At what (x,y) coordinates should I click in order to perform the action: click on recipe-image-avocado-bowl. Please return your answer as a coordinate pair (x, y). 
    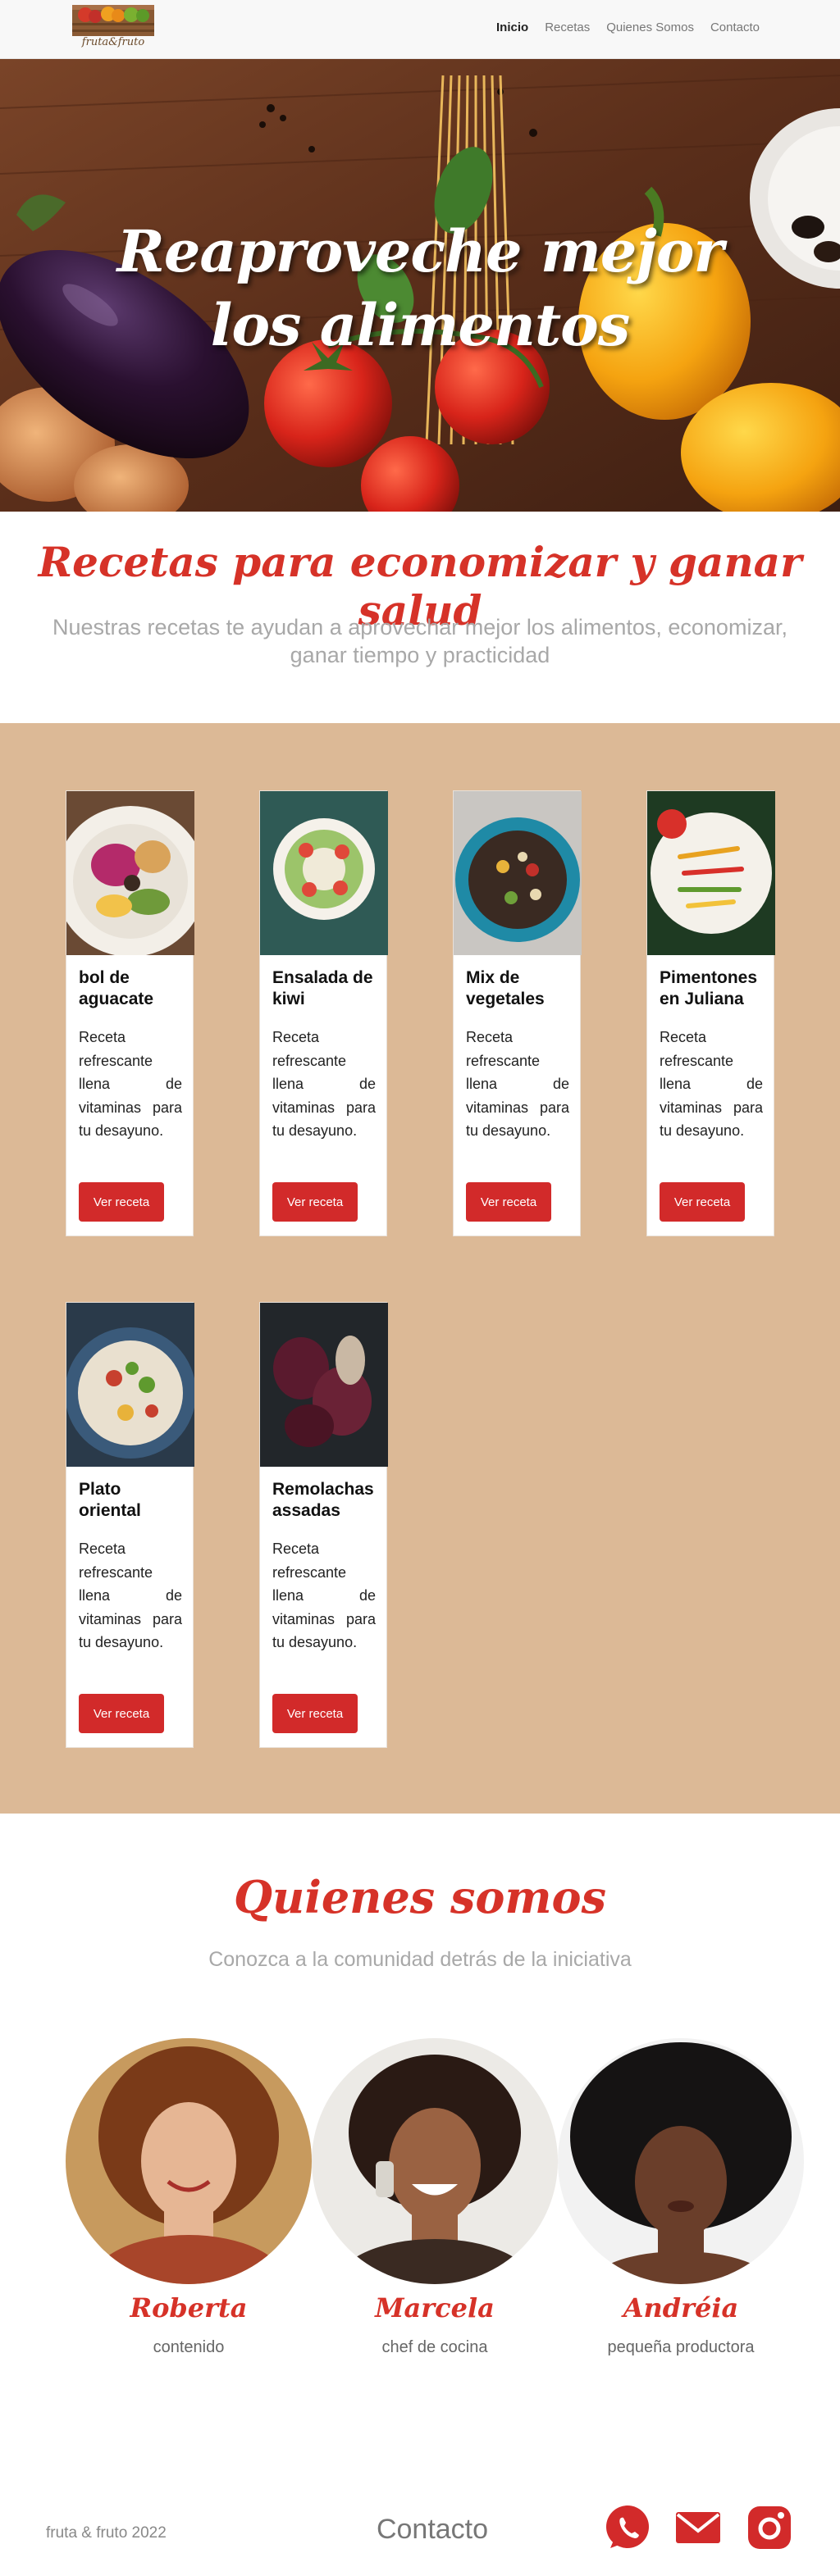
    Looking at the image, I should click on (130, 873).